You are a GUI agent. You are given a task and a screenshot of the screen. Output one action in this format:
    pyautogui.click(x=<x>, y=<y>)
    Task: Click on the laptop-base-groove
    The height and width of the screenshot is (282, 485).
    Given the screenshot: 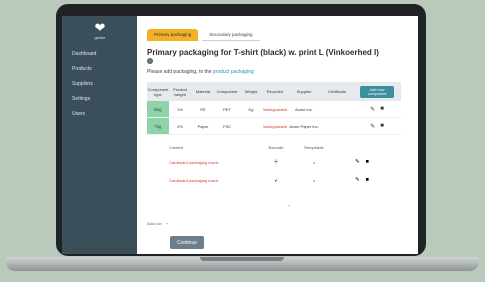 What is the action you would take?
    pyautogui.click(x=242, y=259)
    